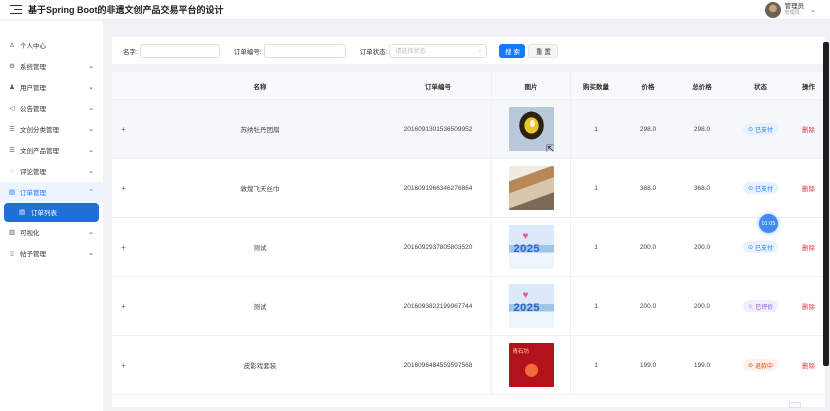  What do you see at coordinates (51, 65) in the screenshot?
I see `sidebar-item-system: ⚙ 系统管理 ⌄` at bounding box center [51, 65].